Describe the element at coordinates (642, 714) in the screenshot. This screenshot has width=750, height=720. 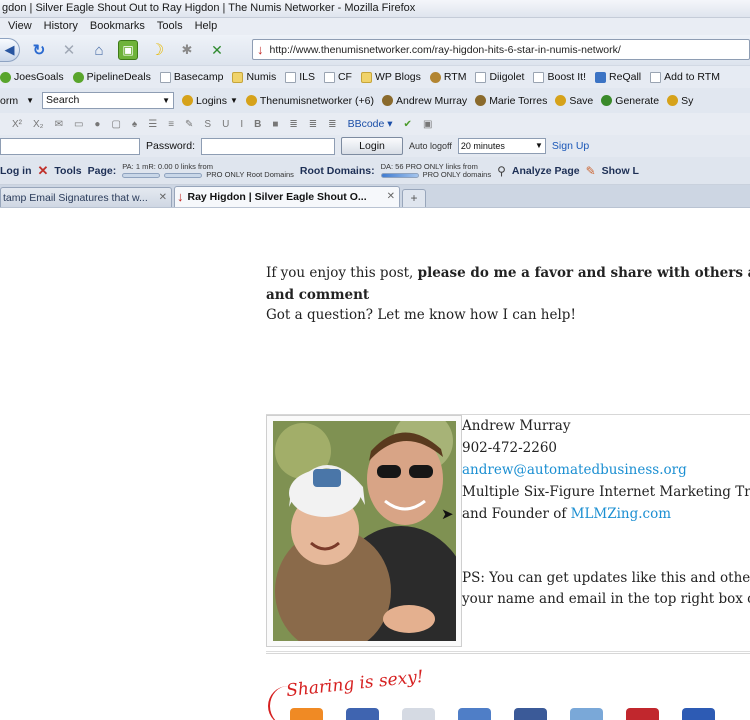
I see `email-share-icon` at that location.